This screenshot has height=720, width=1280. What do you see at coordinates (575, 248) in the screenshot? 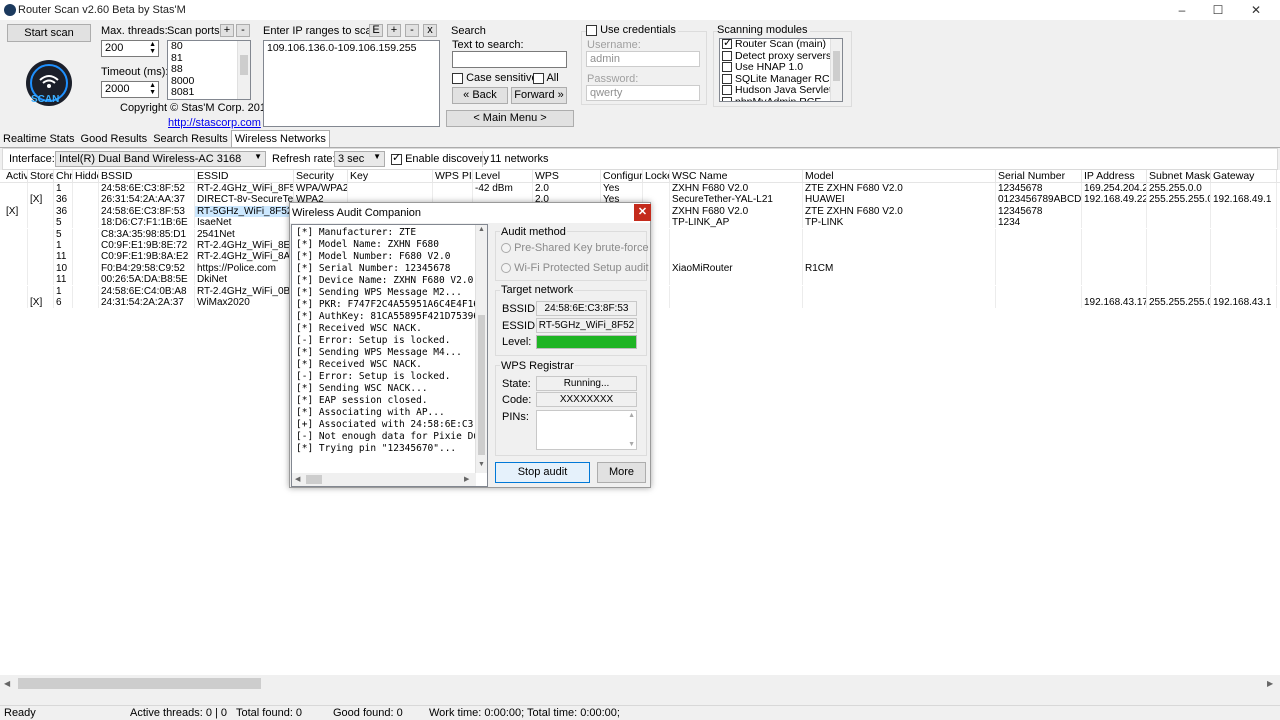
I see `psk-radio: Pre-Shared Key brute-force` at bounding box center [575, 248].